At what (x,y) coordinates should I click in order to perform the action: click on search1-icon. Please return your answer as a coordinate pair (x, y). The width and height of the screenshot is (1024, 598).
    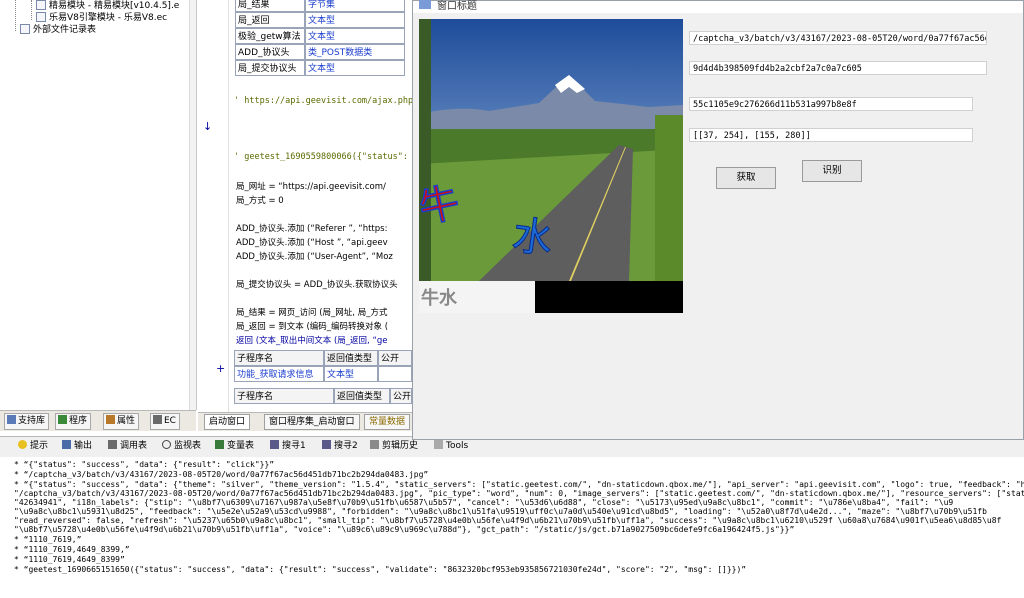
    Looking at the image, I should click on (274, 444).